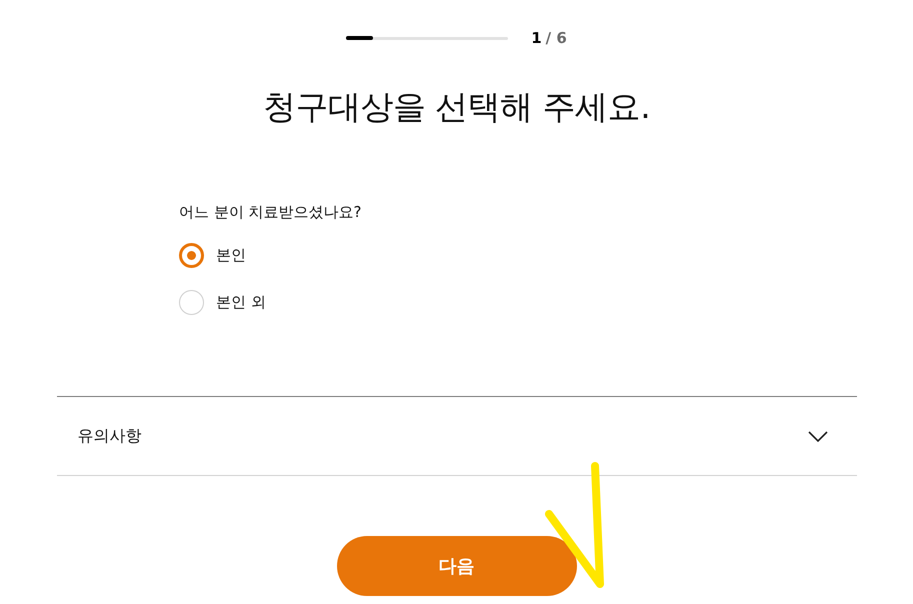 Image resolution: width=913 pixels, height=604 pixels. I want to click on notice-accordion-header: 유의사항, so click(456, 436).